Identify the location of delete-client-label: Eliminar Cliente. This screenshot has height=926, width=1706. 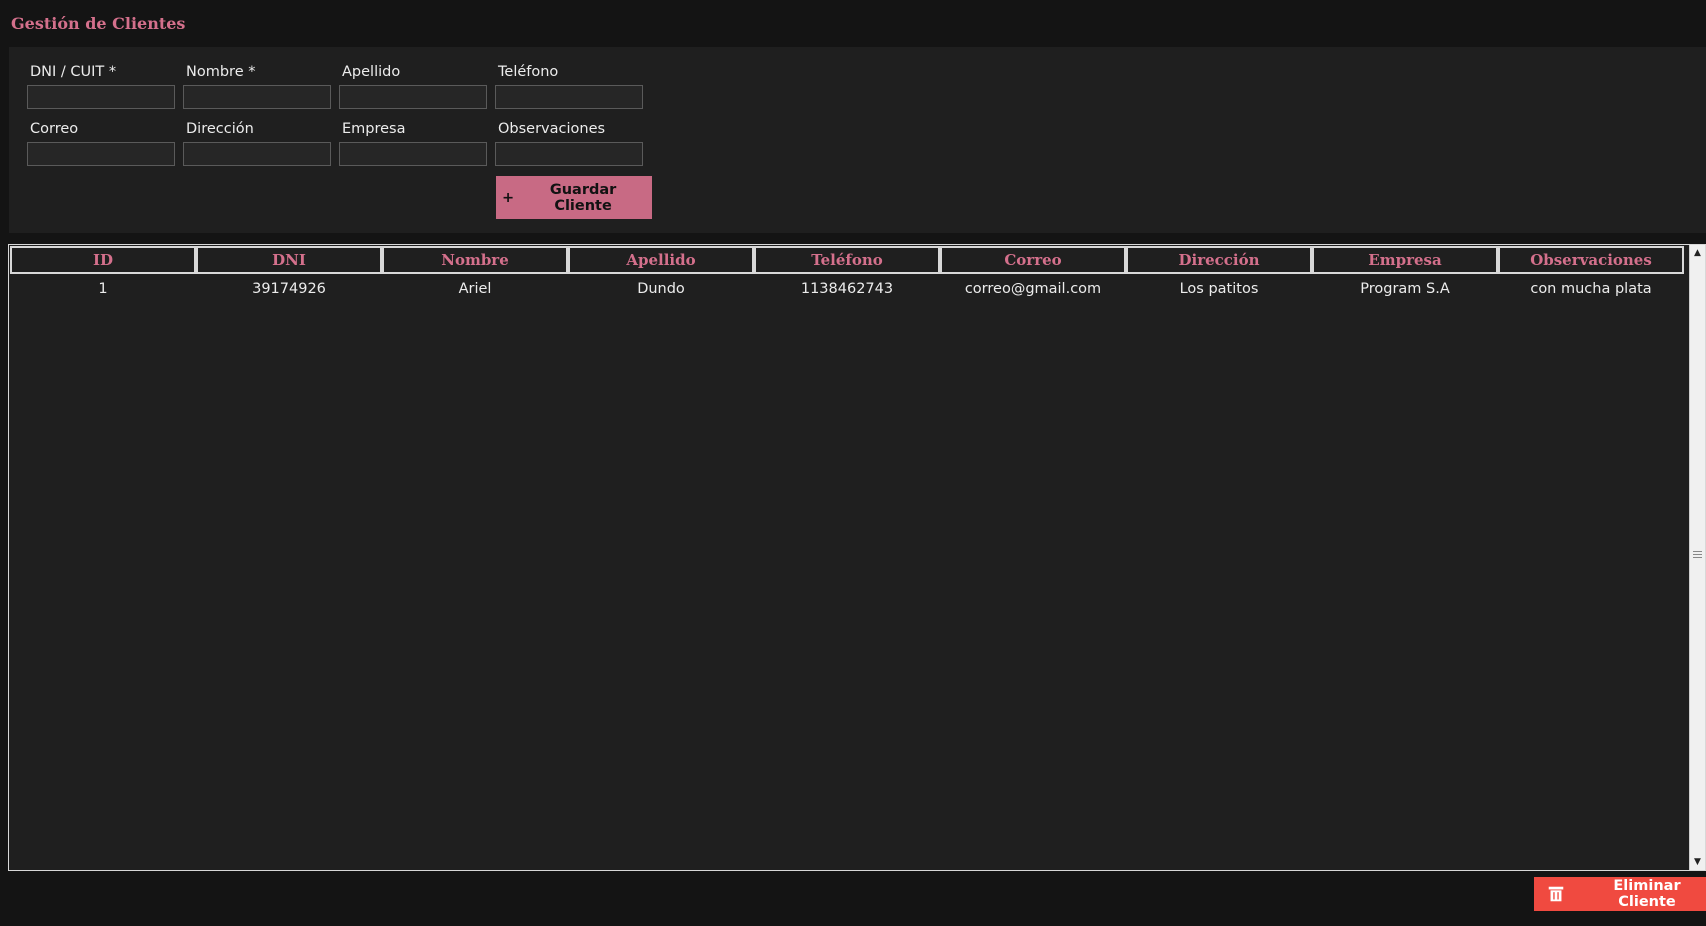
(1647, 894).